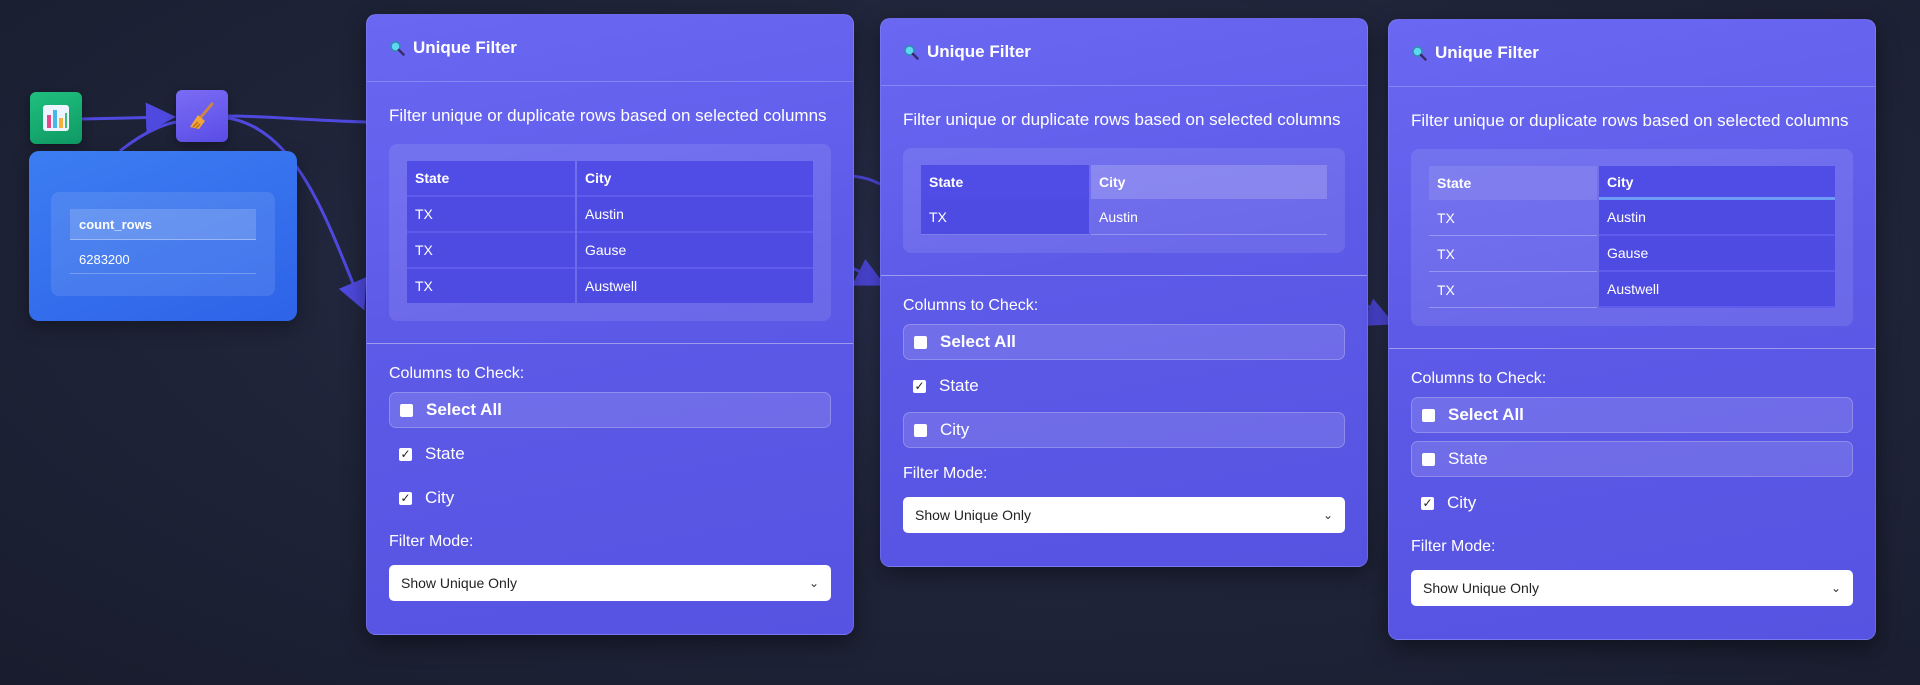 The image size is (1920, 685). Describe the element at coordinates (1632, 459) in the screenshot. I see `state-checkbox: State` at that location.